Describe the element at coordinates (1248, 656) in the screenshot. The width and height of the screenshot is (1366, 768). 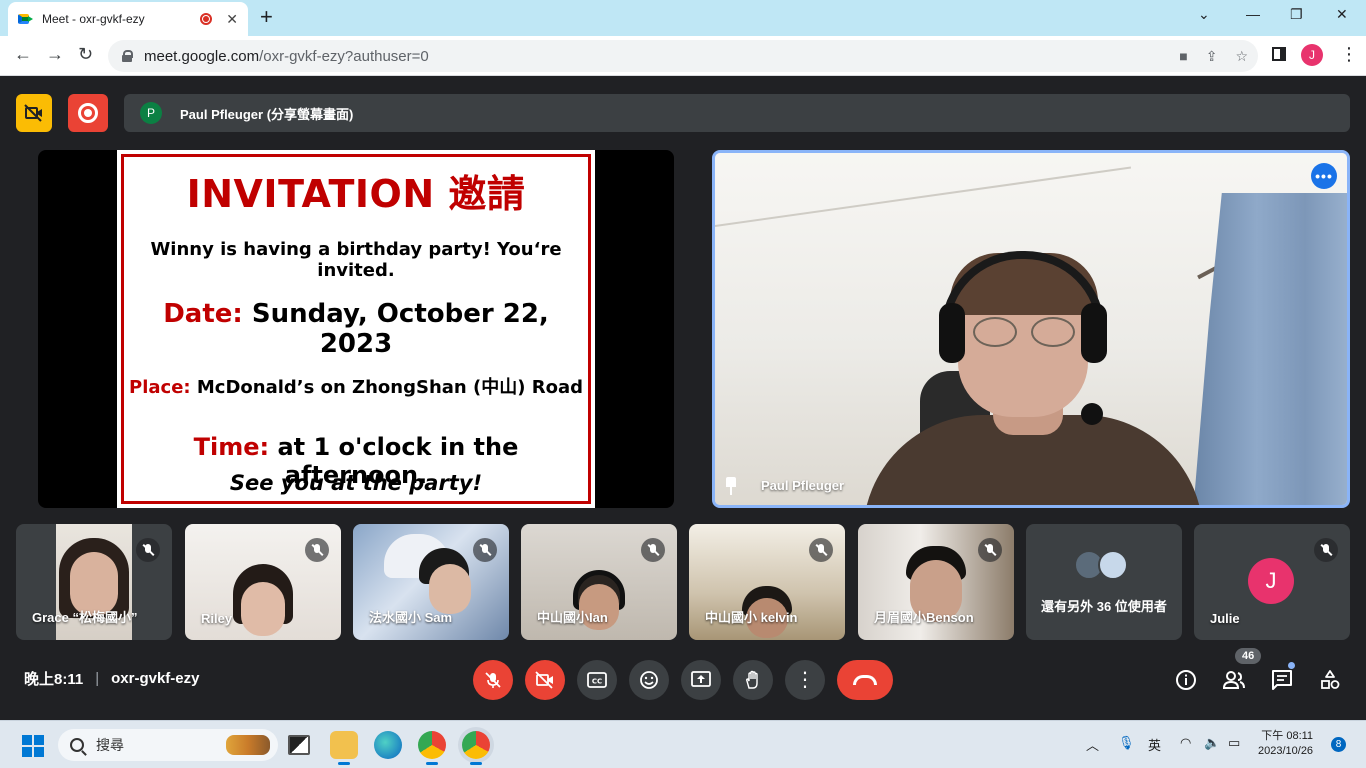
I see `participant-count-badge: 46` at that location.